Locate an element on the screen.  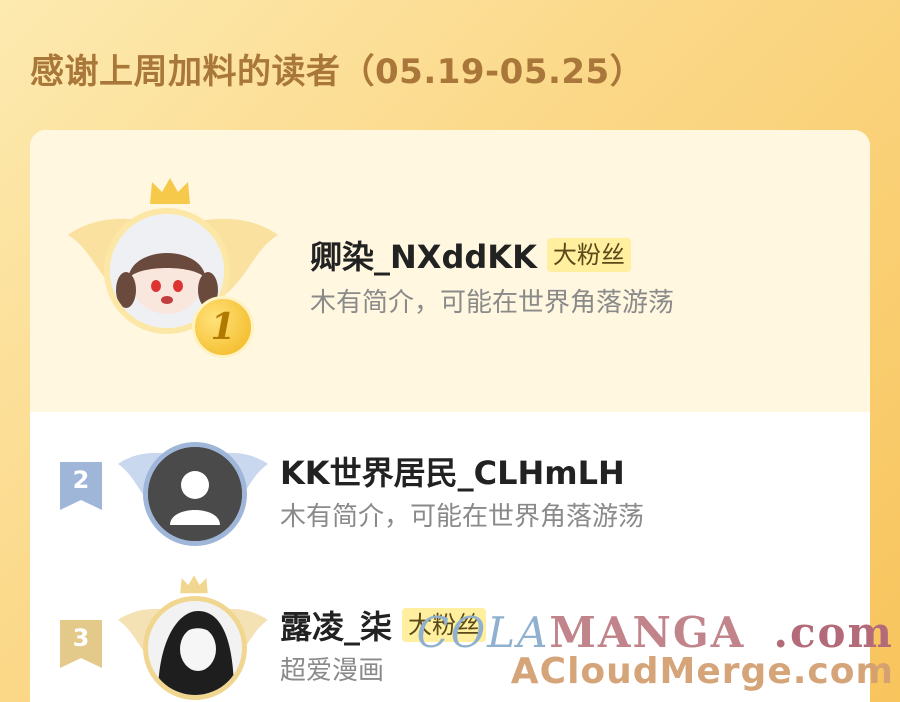
rank-flag-2: 2 is located at coordinates (81, 486).